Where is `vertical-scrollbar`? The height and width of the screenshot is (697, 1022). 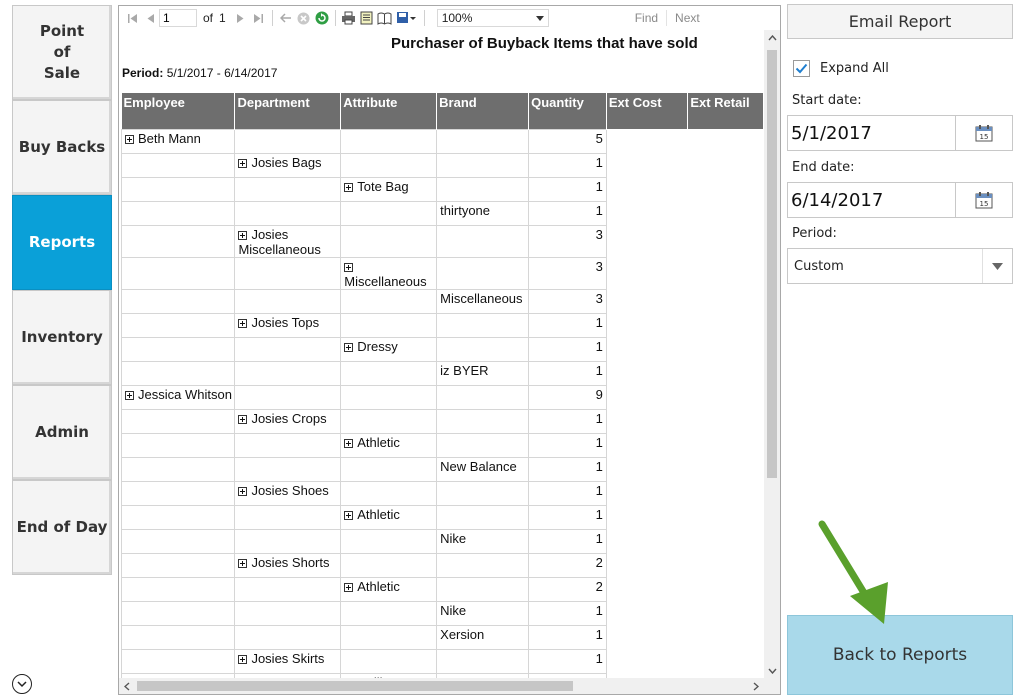 vertical-scrollbar is located at coordinates (772, 355).